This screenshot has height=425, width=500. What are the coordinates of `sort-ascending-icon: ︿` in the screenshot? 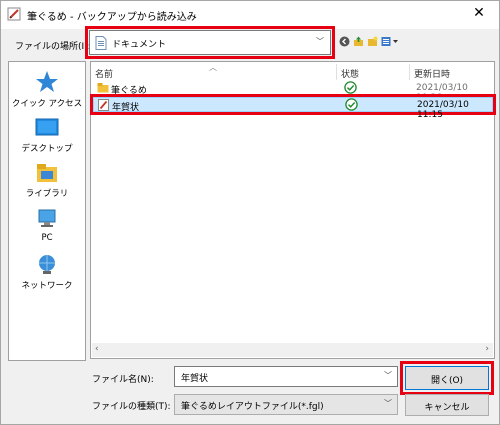 It's located at (213, 67).